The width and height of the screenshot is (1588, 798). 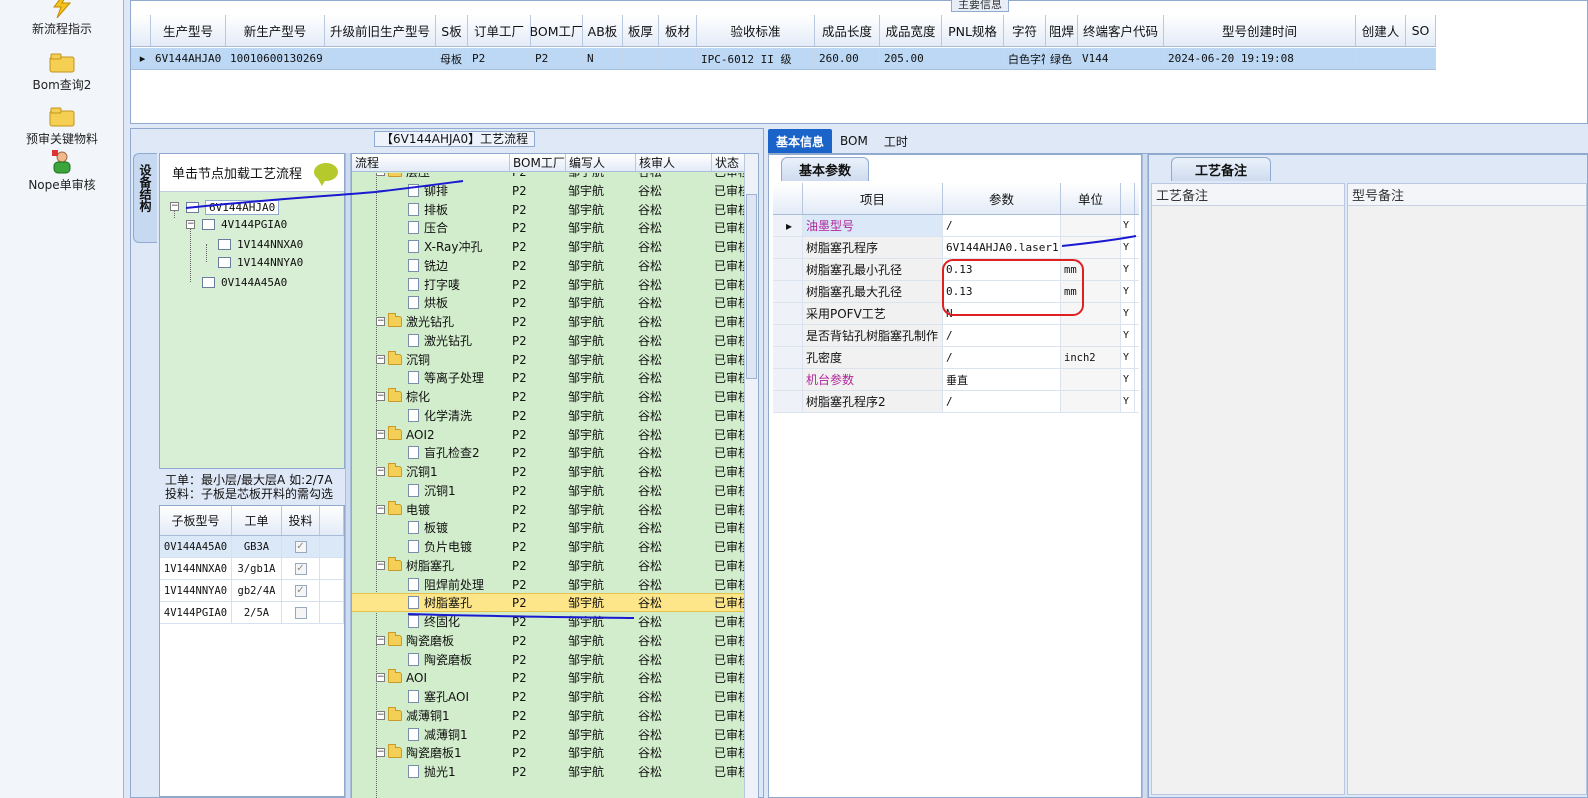 What do you see at coordinates (548, 321) in the screenshot?
I see `flow-row: − 激光钻孔 P2 邹宇航 谷松 已审核` at bounding box center [548, 321].